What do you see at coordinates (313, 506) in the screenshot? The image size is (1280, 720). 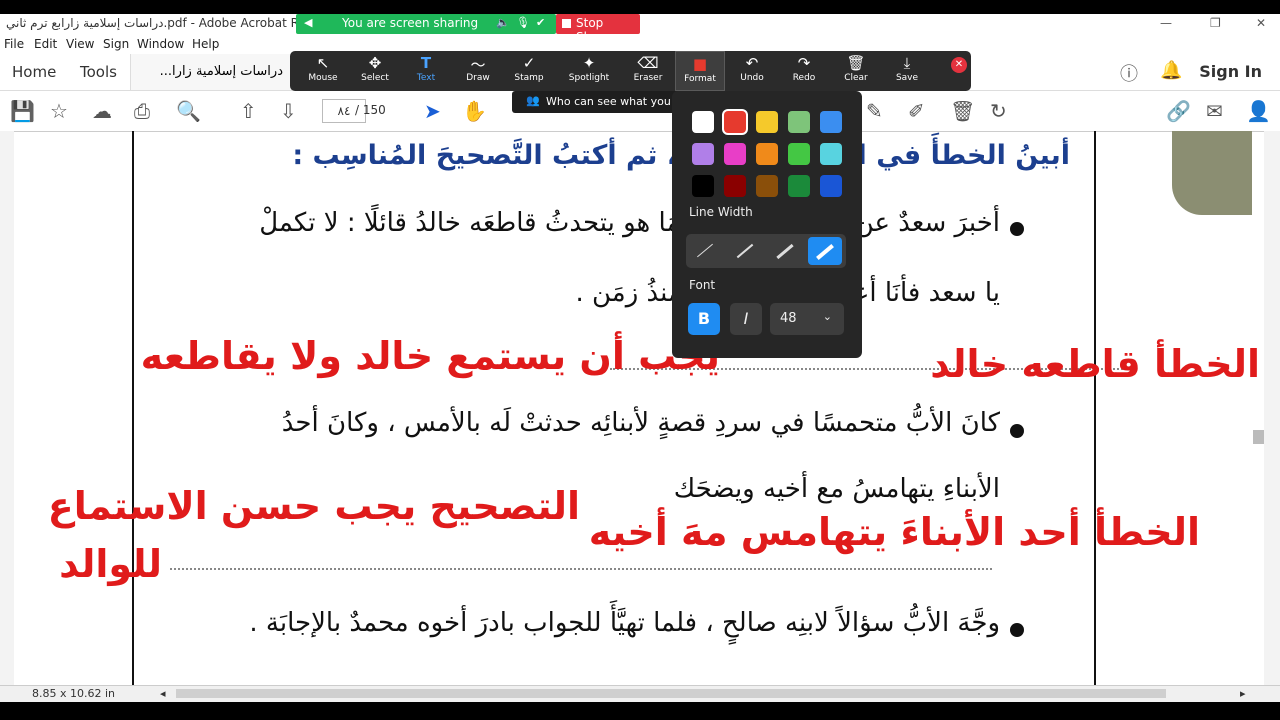 I see `annotation-correction-2: التصحيح يجب حسن الاستماع` at bounding box center [313, 506].